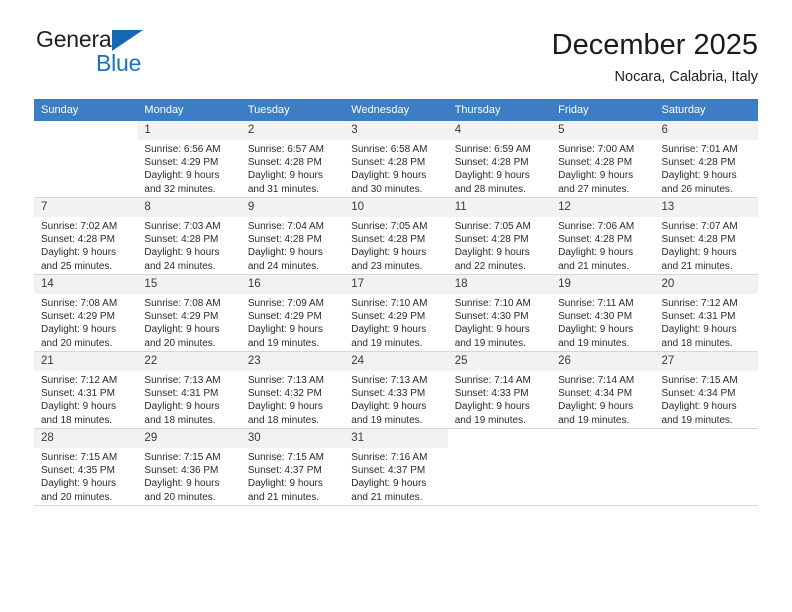 Image resolution: width=792 pixels, height=612 pixels. I want to click on day-sunrise-text: Sunrise: 7:12 AM, so click(699, 303).